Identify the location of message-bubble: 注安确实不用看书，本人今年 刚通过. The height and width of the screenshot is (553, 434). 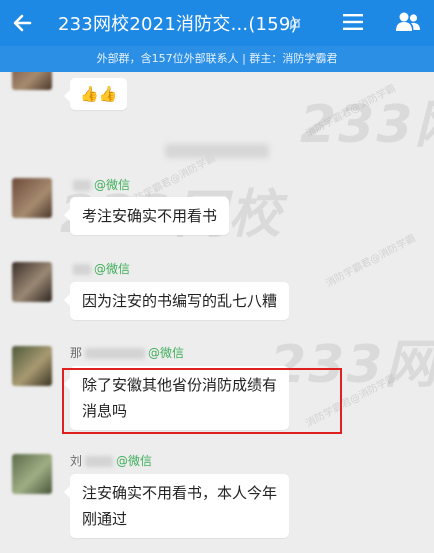
(176, 506).